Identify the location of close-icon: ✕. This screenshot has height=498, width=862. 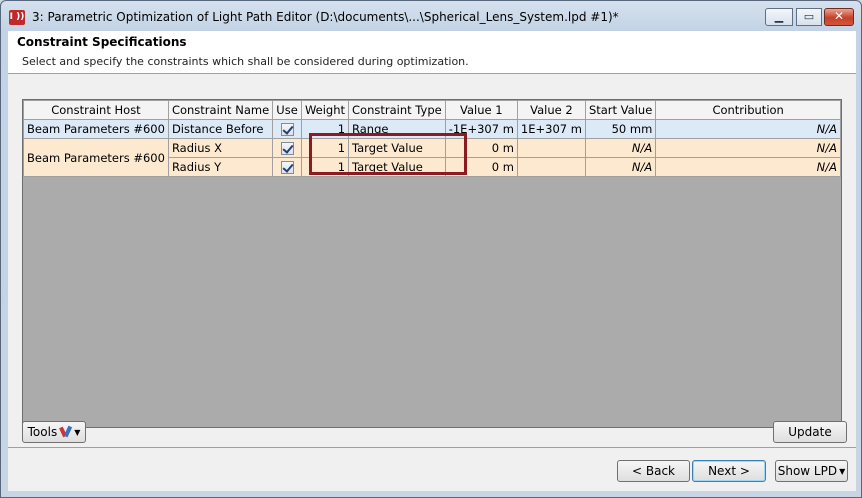
(839, 16).